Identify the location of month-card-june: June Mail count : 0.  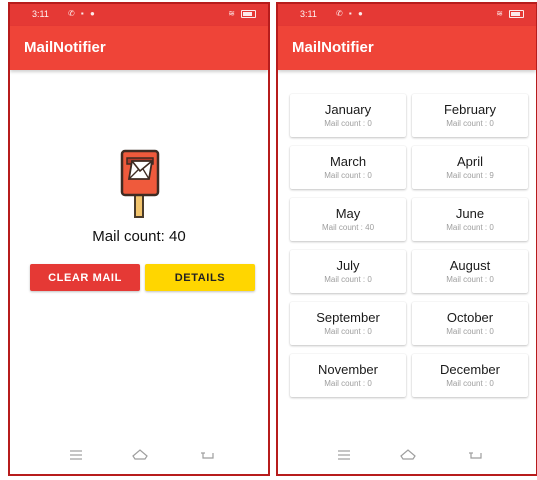
(470, 219).